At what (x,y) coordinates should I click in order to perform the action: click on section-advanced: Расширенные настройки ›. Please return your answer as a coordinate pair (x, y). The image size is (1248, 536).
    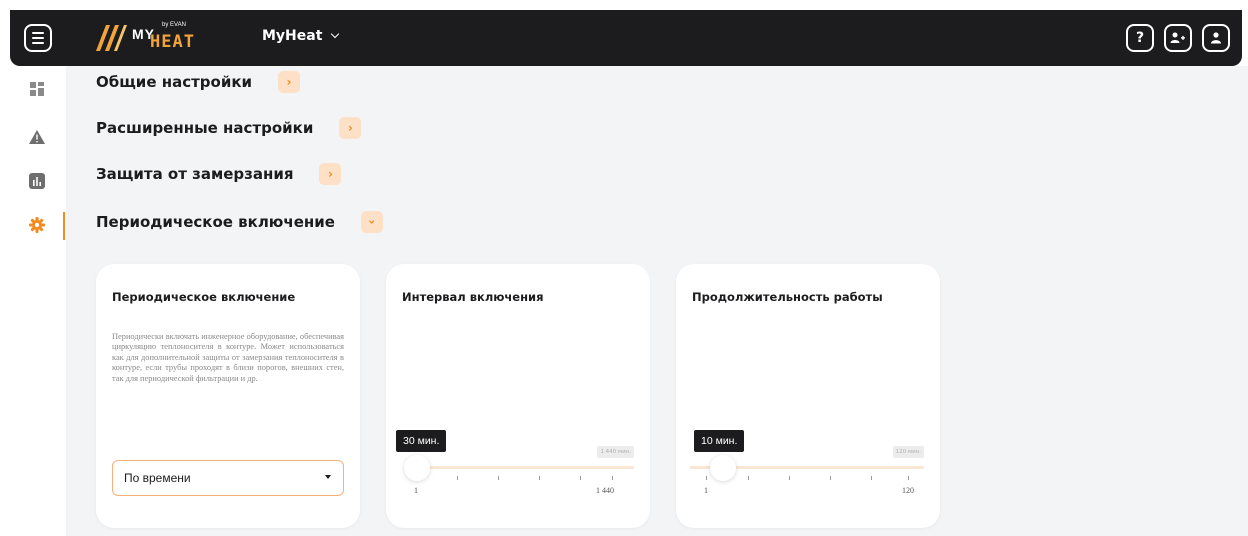
    Looking at the image, I should click on (229, 128).